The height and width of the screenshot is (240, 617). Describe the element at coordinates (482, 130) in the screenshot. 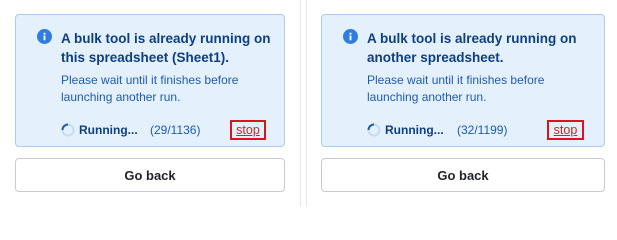

I see `progress-count: (32/1199)` at that location.